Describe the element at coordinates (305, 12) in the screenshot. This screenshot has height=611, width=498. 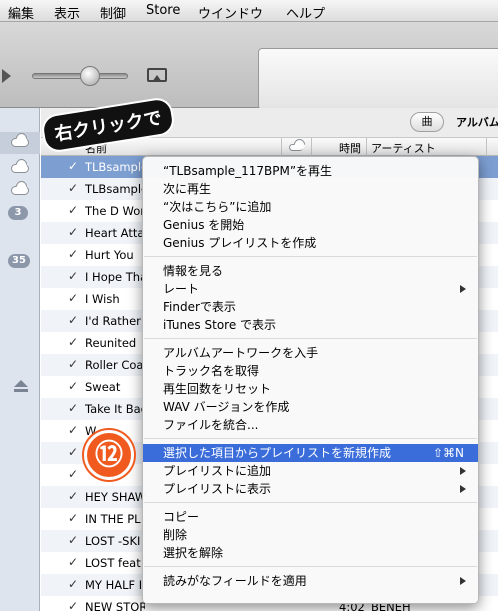
I see `menu-help: ヘルプ` at that location.